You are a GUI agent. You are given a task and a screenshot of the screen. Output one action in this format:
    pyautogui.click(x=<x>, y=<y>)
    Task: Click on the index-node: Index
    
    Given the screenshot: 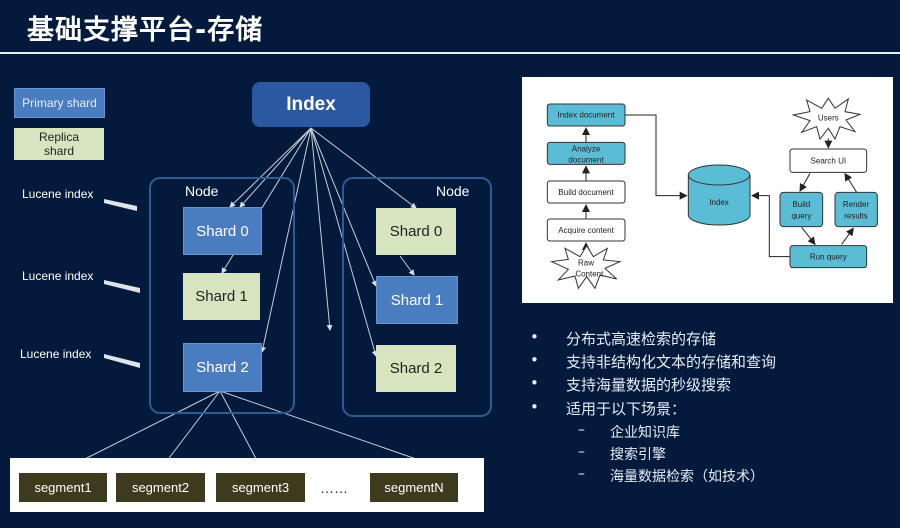 What is the action you would take?
    pyautogui.click(x=311, y=104)
    